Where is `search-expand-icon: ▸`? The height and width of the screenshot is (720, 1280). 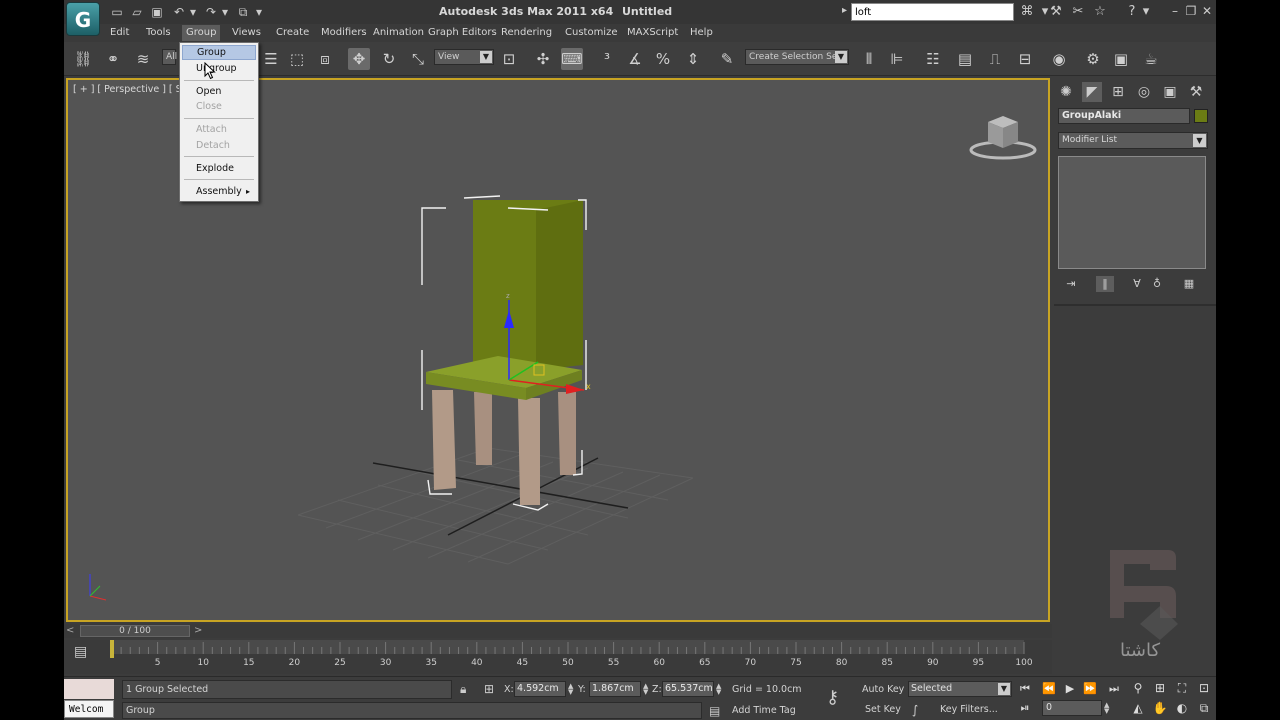
search-expand-icon: ▸ is located at coordinates (844, 10).